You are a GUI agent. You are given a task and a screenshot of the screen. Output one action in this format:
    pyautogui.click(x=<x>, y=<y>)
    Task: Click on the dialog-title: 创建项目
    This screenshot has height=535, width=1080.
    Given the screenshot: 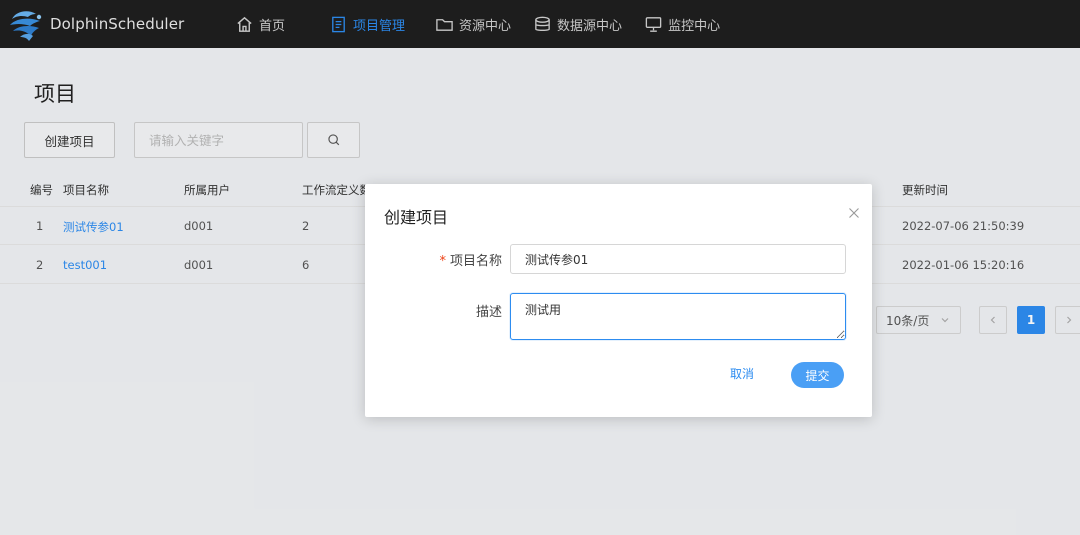 What is the action you would take?
    pyautogui.click(x=416, y=217)
    